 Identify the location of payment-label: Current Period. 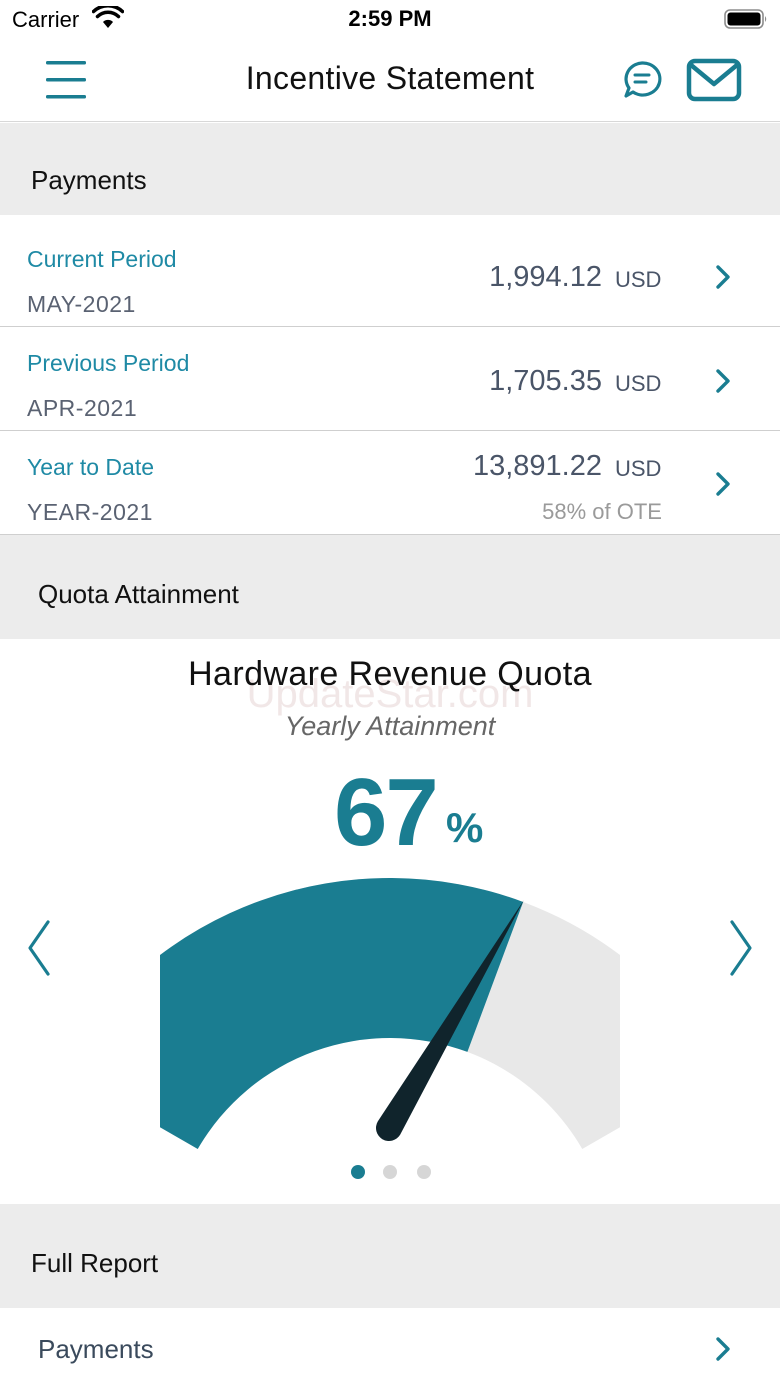
(102, 259).